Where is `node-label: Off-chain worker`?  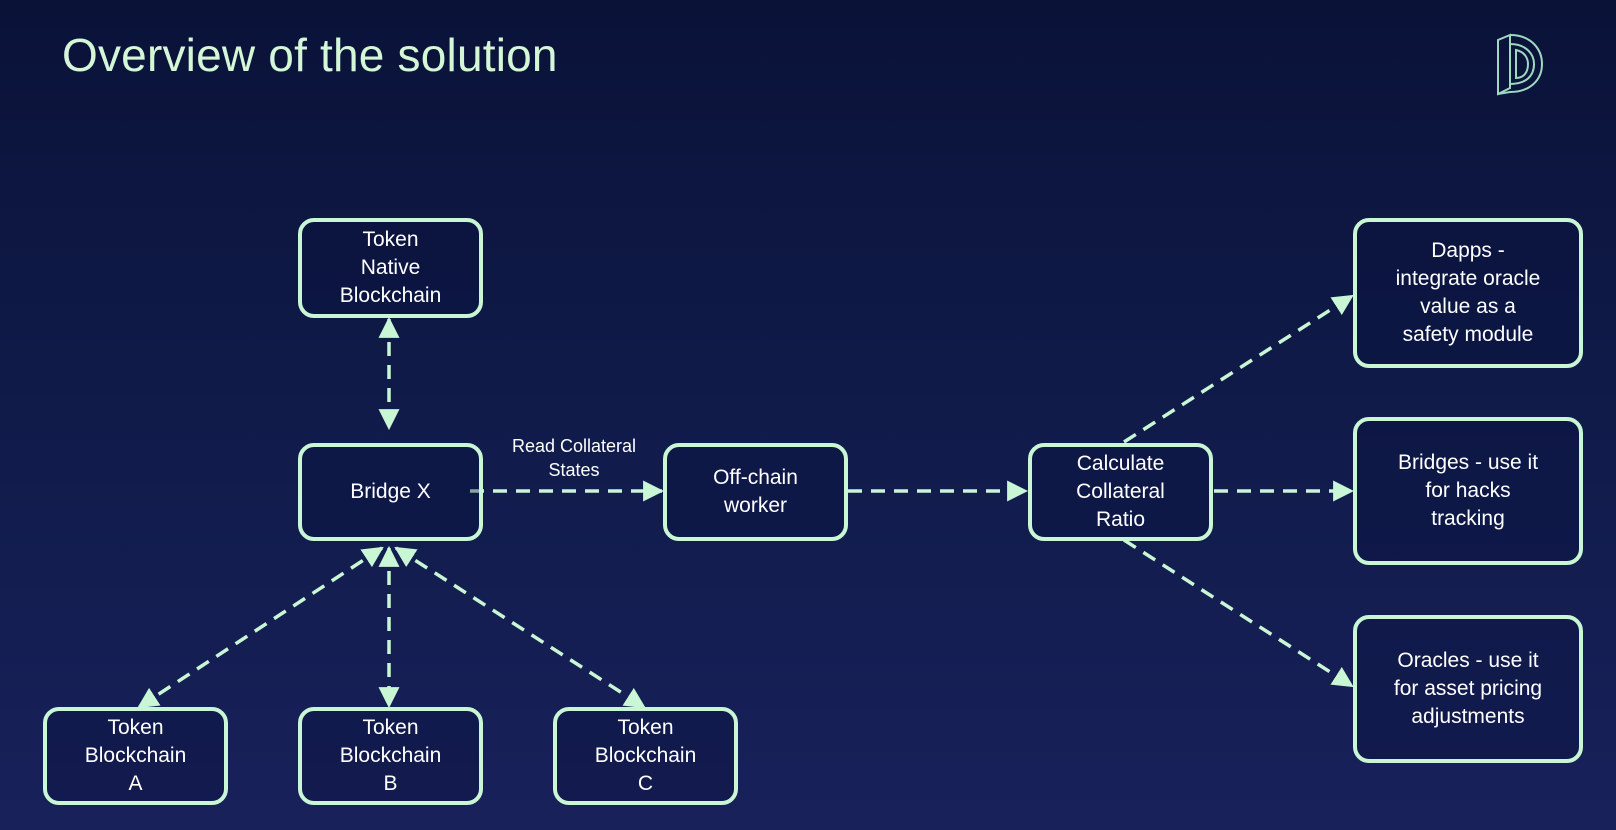 node-label: Off-chain worker is located at coordinates (755, 491).